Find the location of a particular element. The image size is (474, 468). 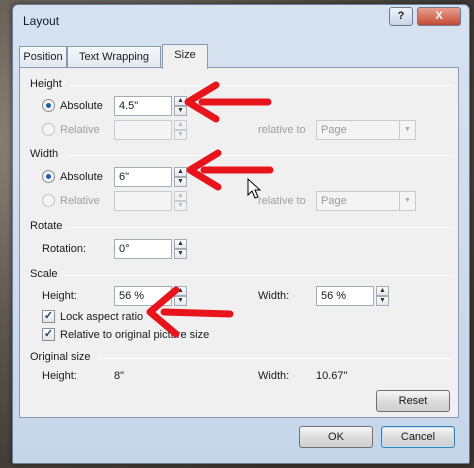

height-relative-label: Relative is located at coordinates (80, 130).